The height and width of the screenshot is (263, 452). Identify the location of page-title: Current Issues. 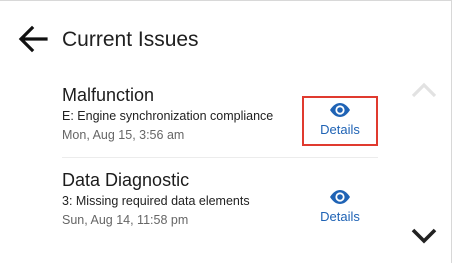
(130, 39).